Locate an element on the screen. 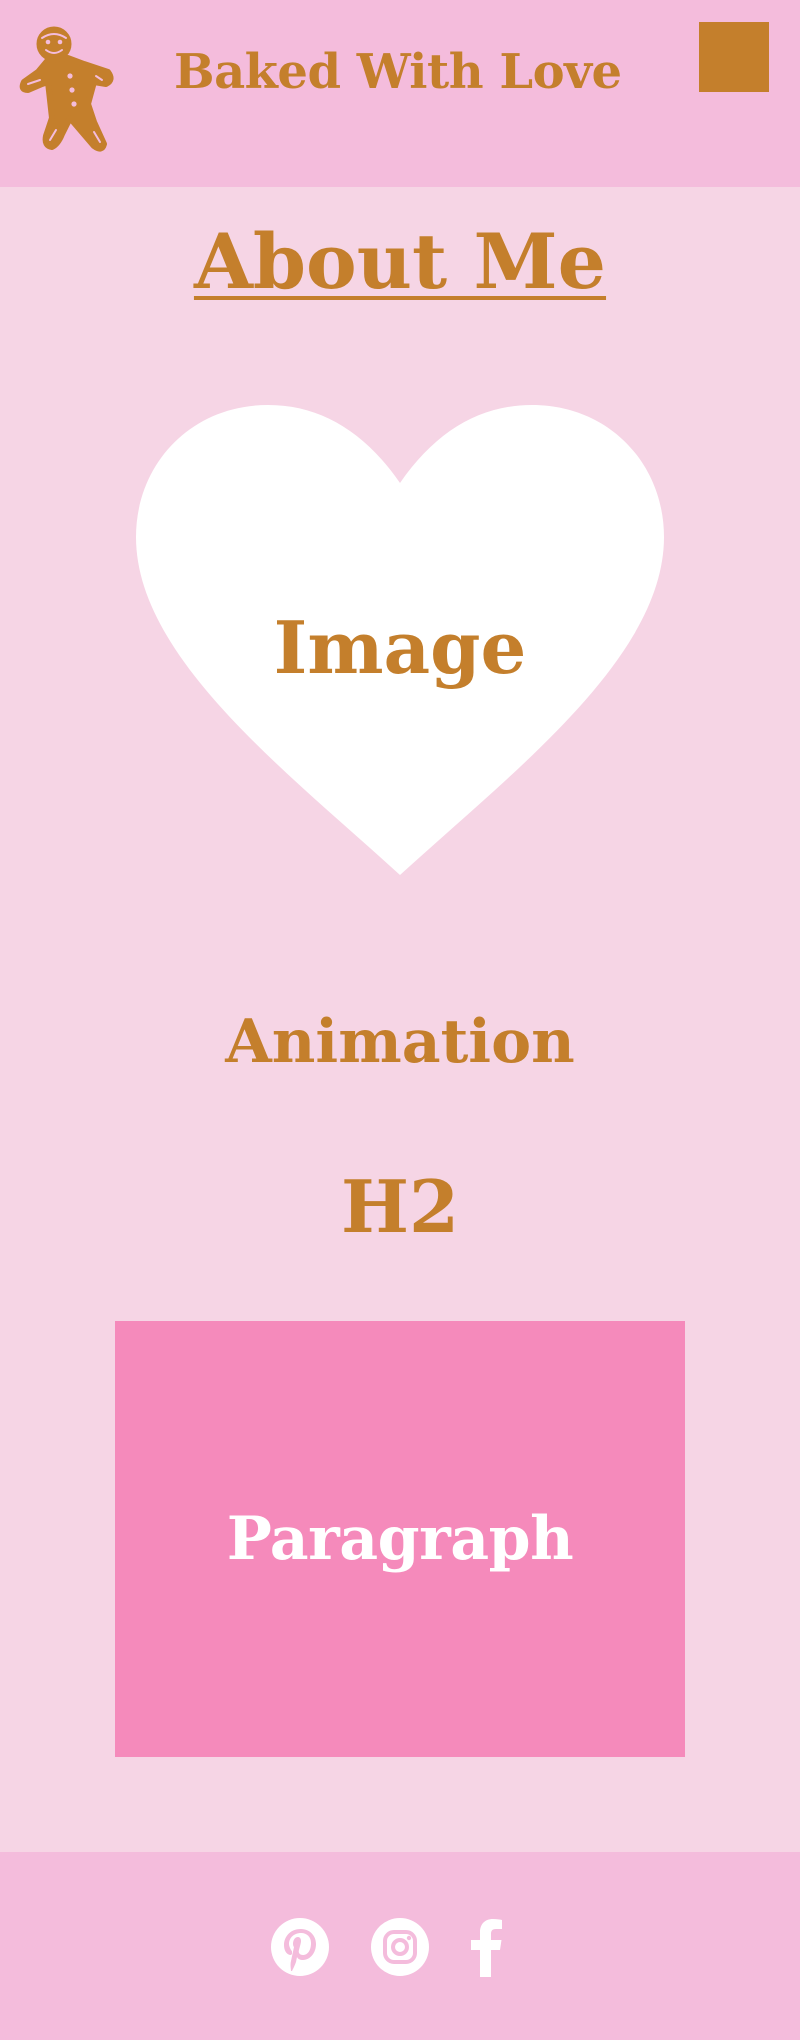 The height and width of the screenshot is (2040, 800). facebook-icon is located at coordinates (486, 1947).